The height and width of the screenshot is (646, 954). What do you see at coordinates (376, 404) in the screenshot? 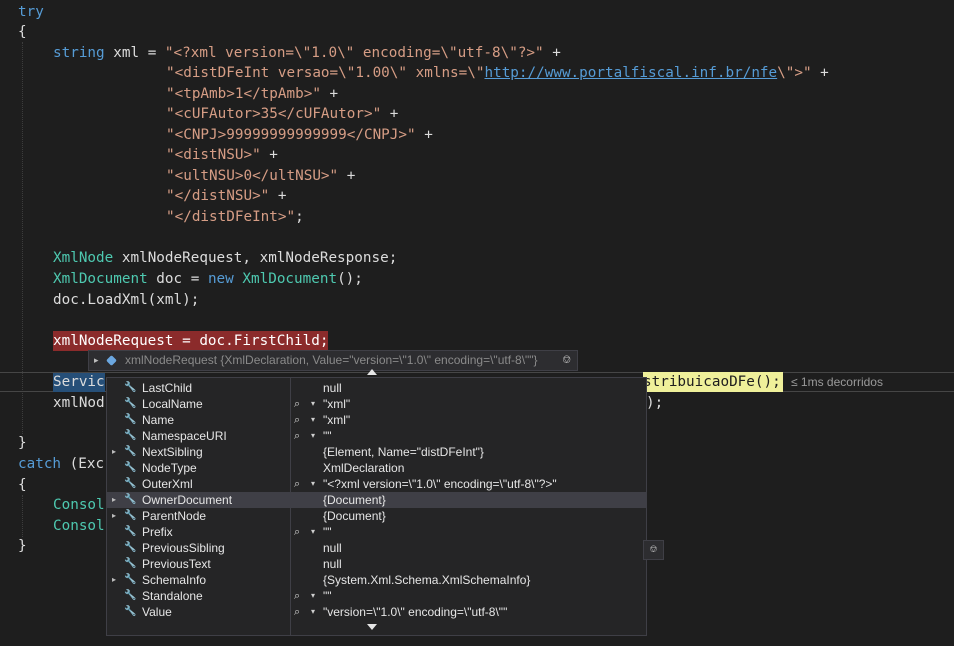
I see `datatip-row: 🔧 LocalName ⌕ ▾ "xml"` at bounding box center [376, 404].